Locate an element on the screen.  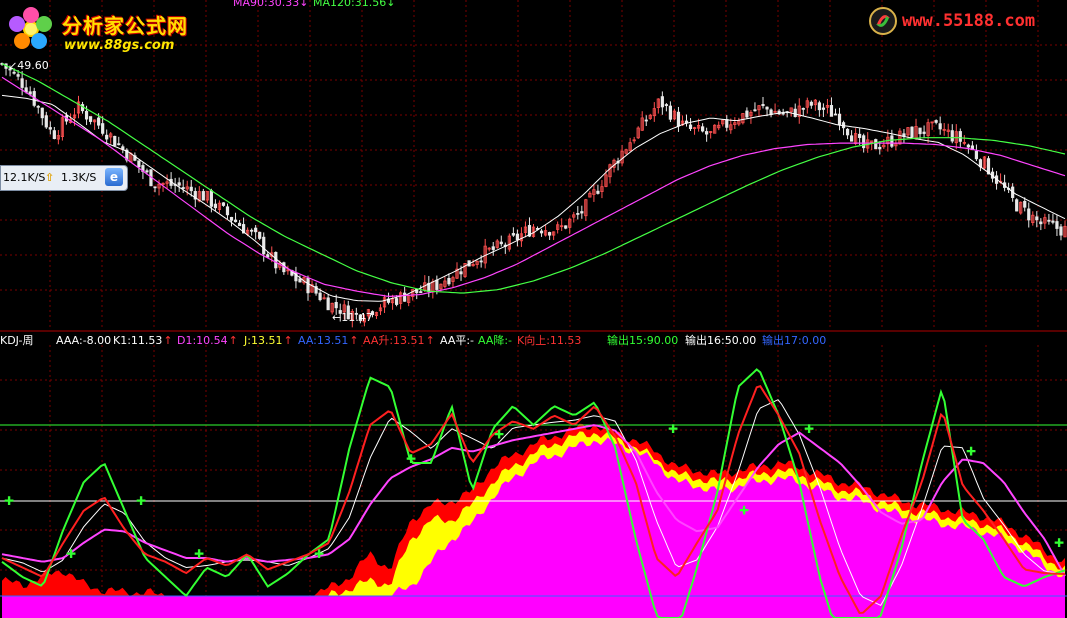
indicator-legend-item: AAA:-8.00 is located at coordinates (83, 340).